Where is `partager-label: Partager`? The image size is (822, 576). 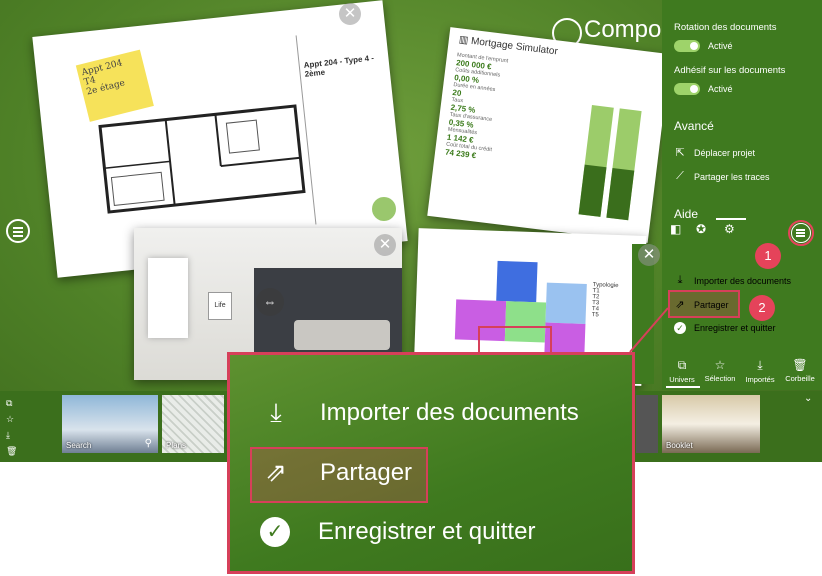
partager-label: Partager is located at coordinates (366, 472).